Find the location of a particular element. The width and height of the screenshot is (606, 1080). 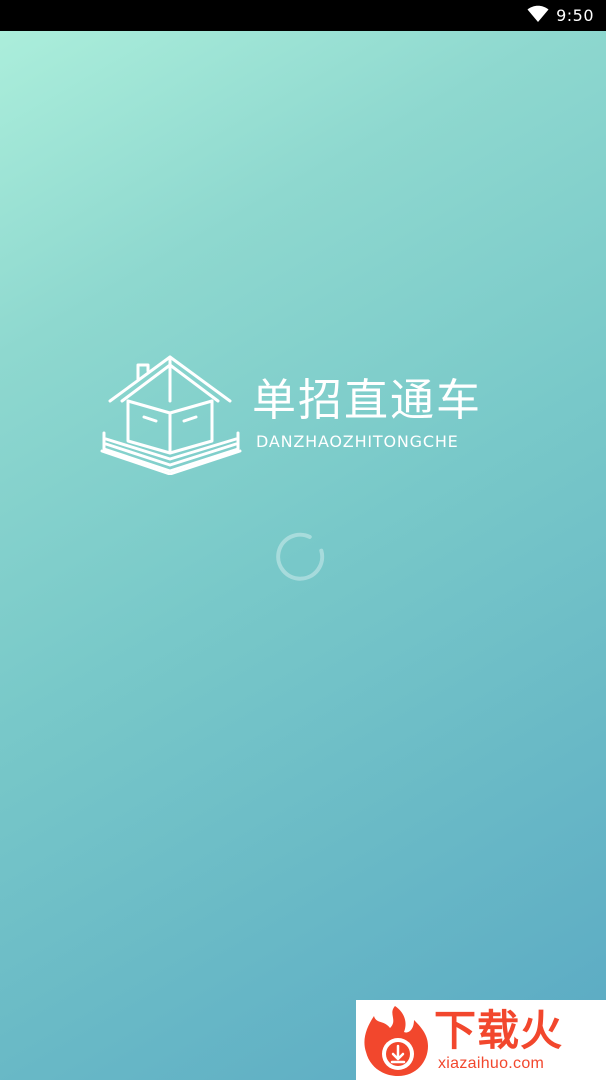

wifi-icon is located at coordinates (538, 13).